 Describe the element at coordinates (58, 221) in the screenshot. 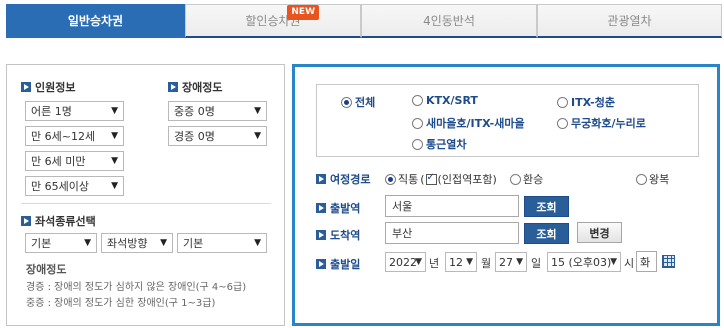

I see `seat-type-section-title: 좌석종류선택` at that location.